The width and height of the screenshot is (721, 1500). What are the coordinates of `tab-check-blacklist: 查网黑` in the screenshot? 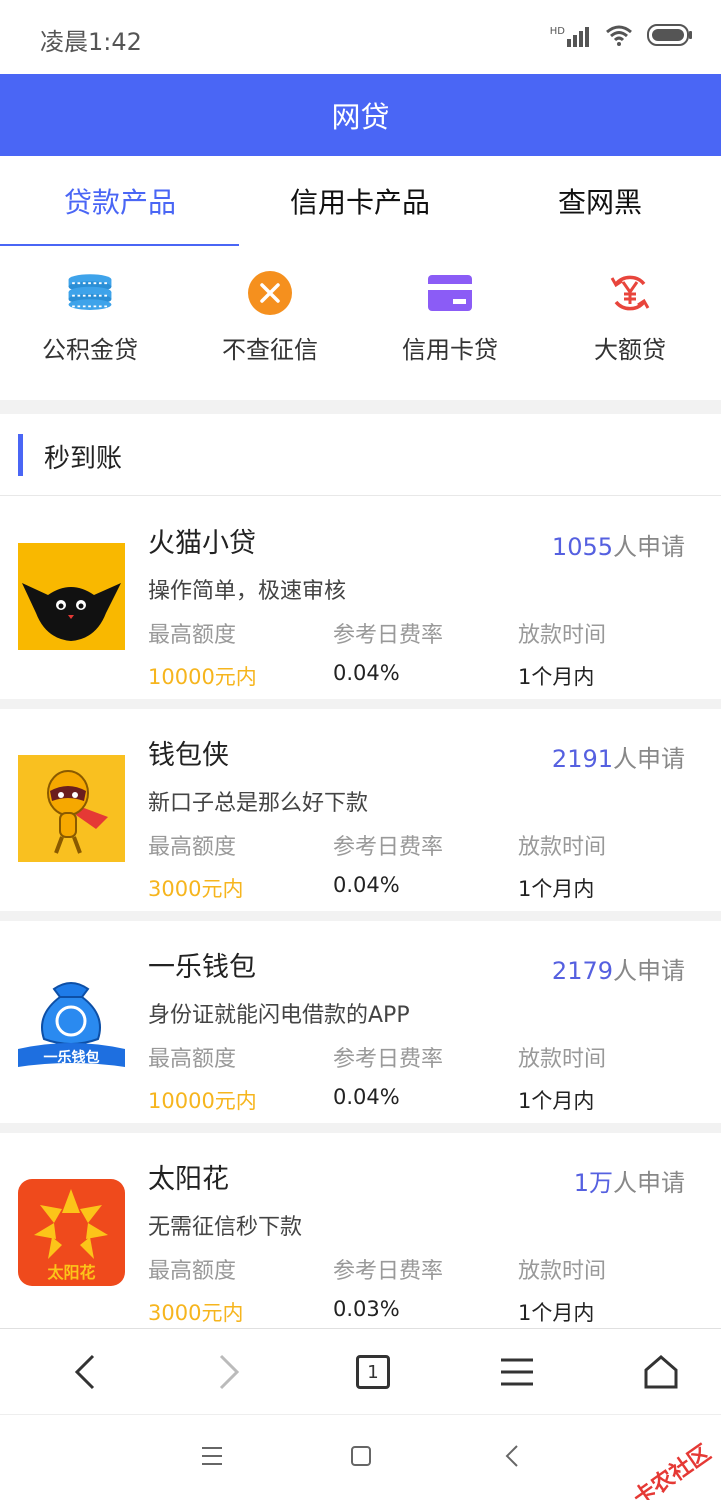 It's located at (600, 201).